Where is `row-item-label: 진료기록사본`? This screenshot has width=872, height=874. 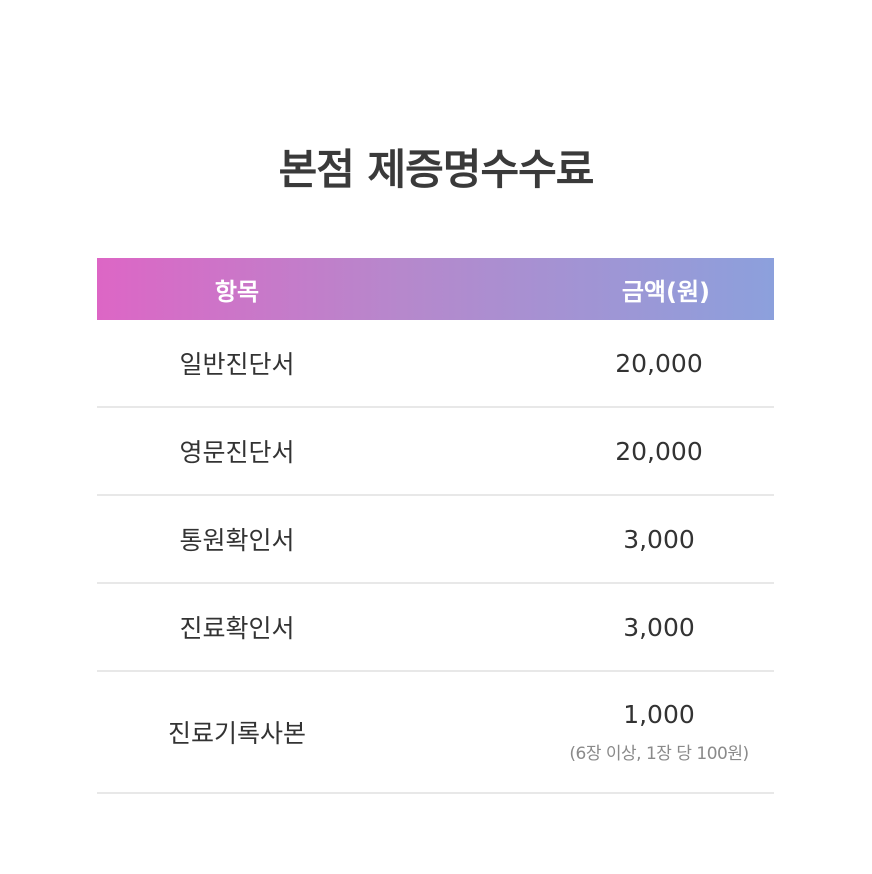
row-item-label: 진료기록사본 is located at coordinates (236, 733).